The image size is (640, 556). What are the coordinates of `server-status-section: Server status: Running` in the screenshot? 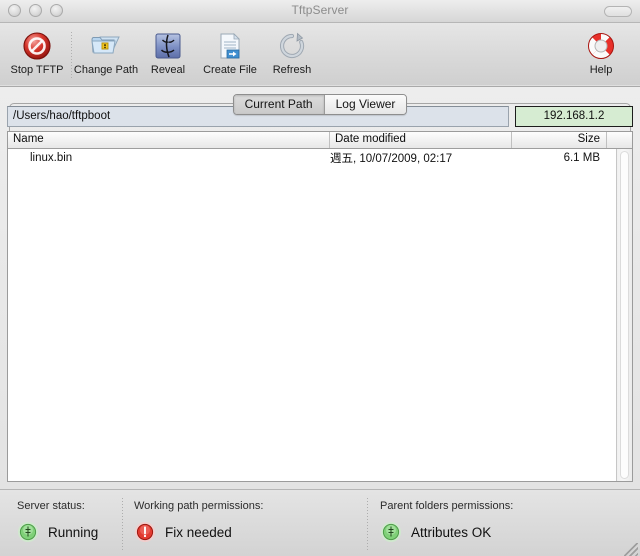 It's located at (57, 521).